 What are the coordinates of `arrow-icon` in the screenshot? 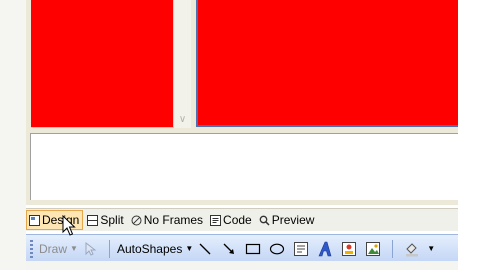 It's located at (229, 249).